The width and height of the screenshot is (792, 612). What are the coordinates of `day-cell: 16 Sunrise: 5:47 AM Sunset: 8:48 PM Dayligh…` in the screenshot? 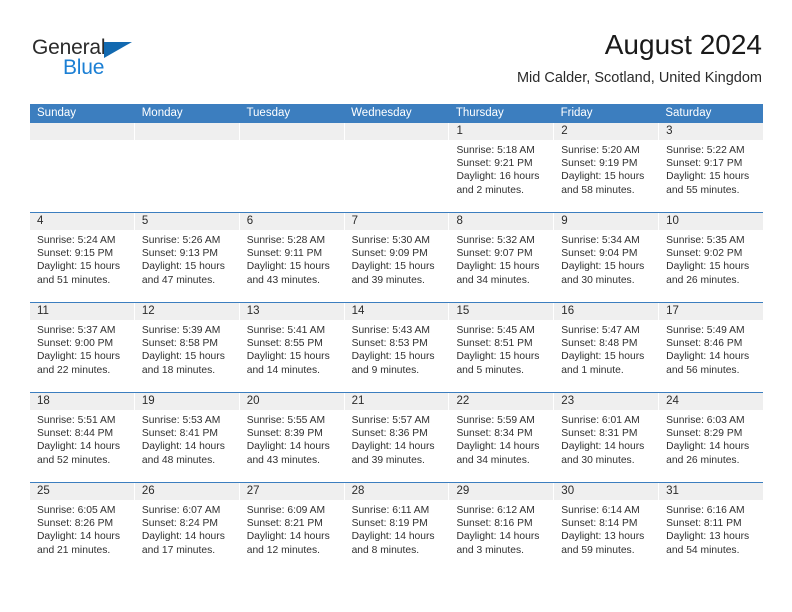 It's located at (607, 347).